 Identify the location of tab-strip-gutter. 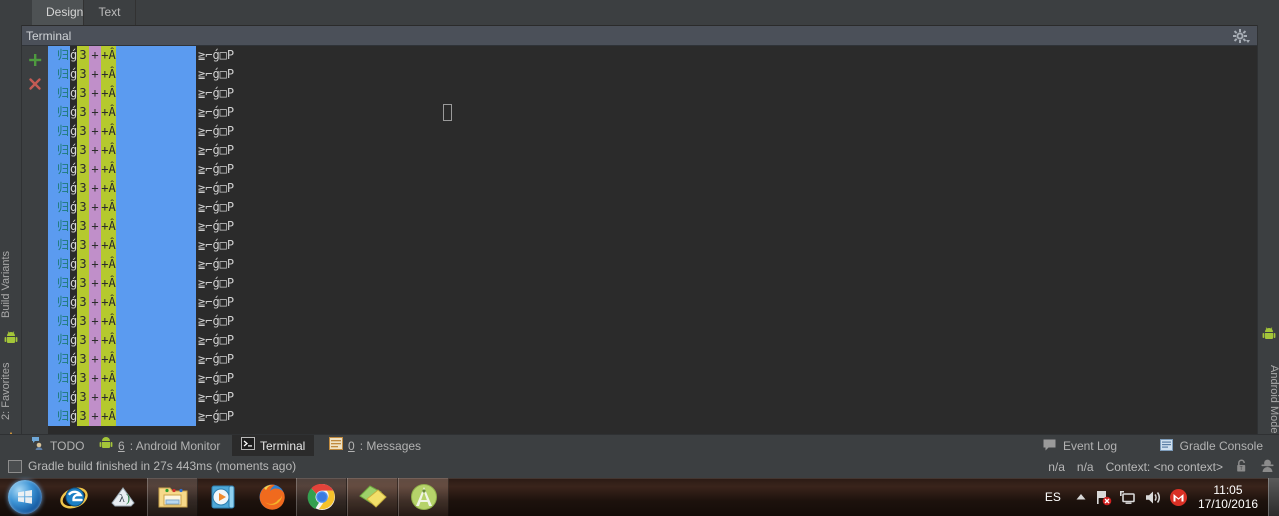
(11, 12).